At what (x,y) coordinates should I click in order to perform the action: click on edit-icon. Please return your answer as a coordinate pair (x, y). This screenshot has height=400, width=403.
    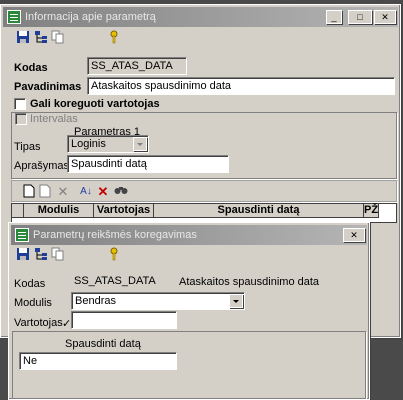
    Looking at the image, I should click on (45, 192).